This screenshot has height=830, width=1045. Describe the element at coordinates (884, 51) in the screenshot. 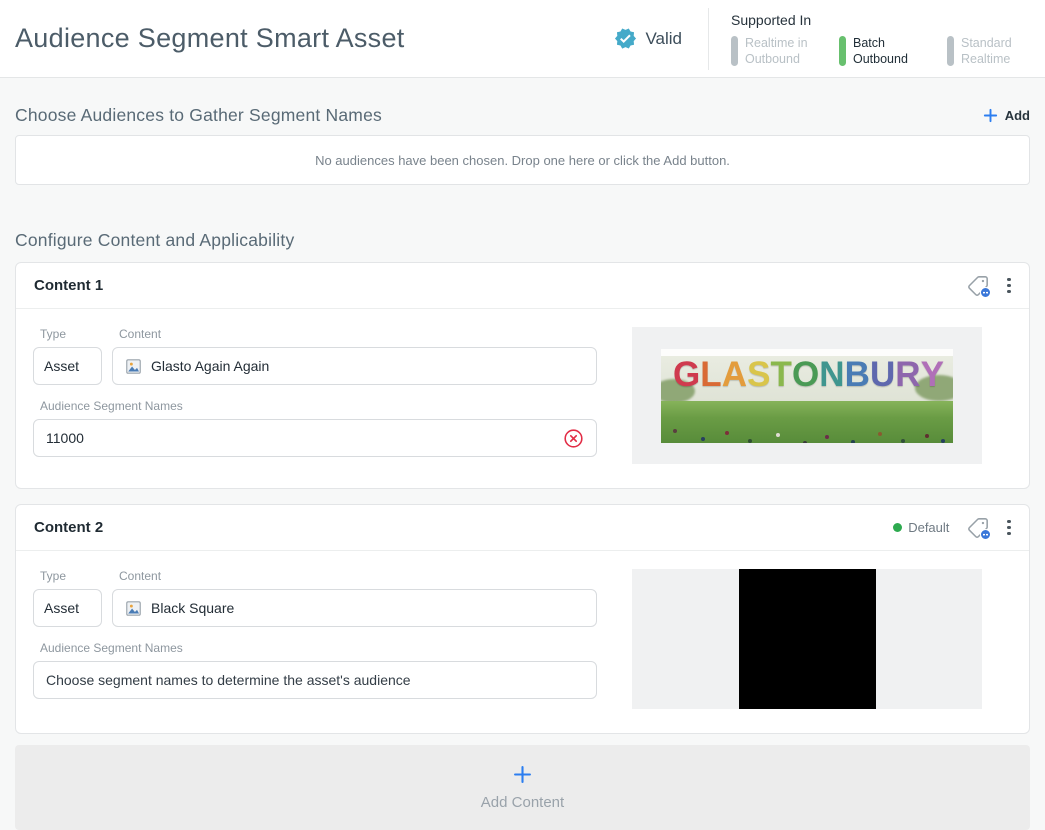

I see `supported-item-batch-outbound: Batch Outbound` at that location.